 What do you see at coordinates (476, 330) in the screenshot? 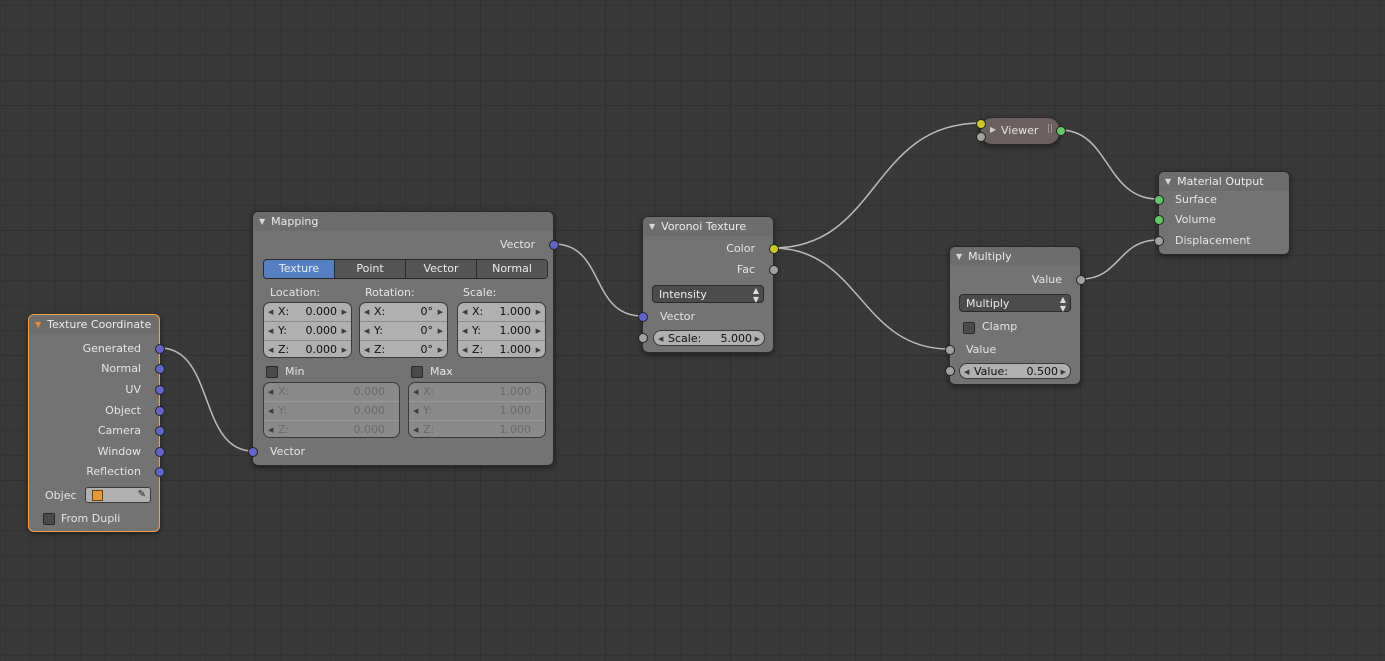
I see `axis-label: Y:` at bounding box center [476, 330].